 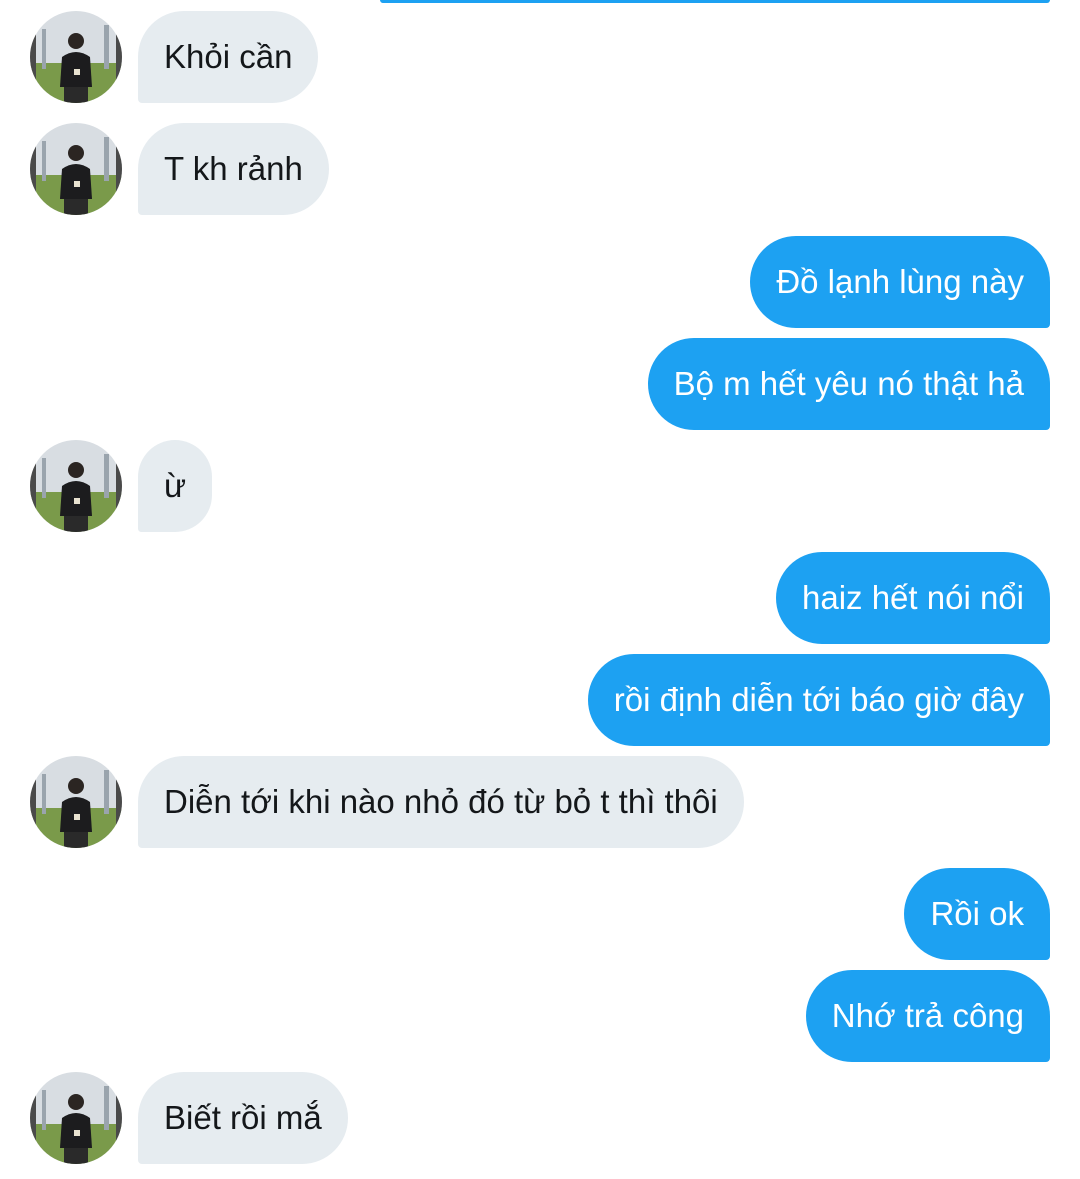 I want to click on previous-message-edge, so click(x=715, y=1).